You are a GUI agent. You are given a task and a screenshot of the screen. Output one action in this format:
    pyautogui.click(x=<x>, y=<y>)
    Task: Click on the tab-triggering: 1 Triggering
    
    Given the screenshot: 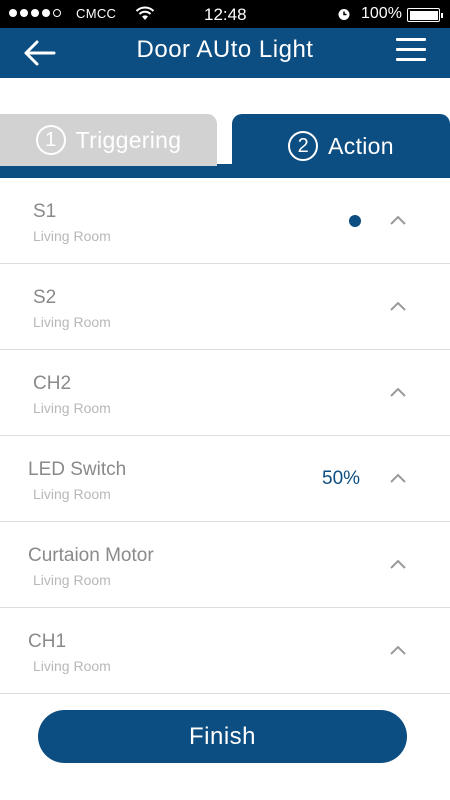 What is the action you would take?
    pyautogui.click(x=108, y=140)
    